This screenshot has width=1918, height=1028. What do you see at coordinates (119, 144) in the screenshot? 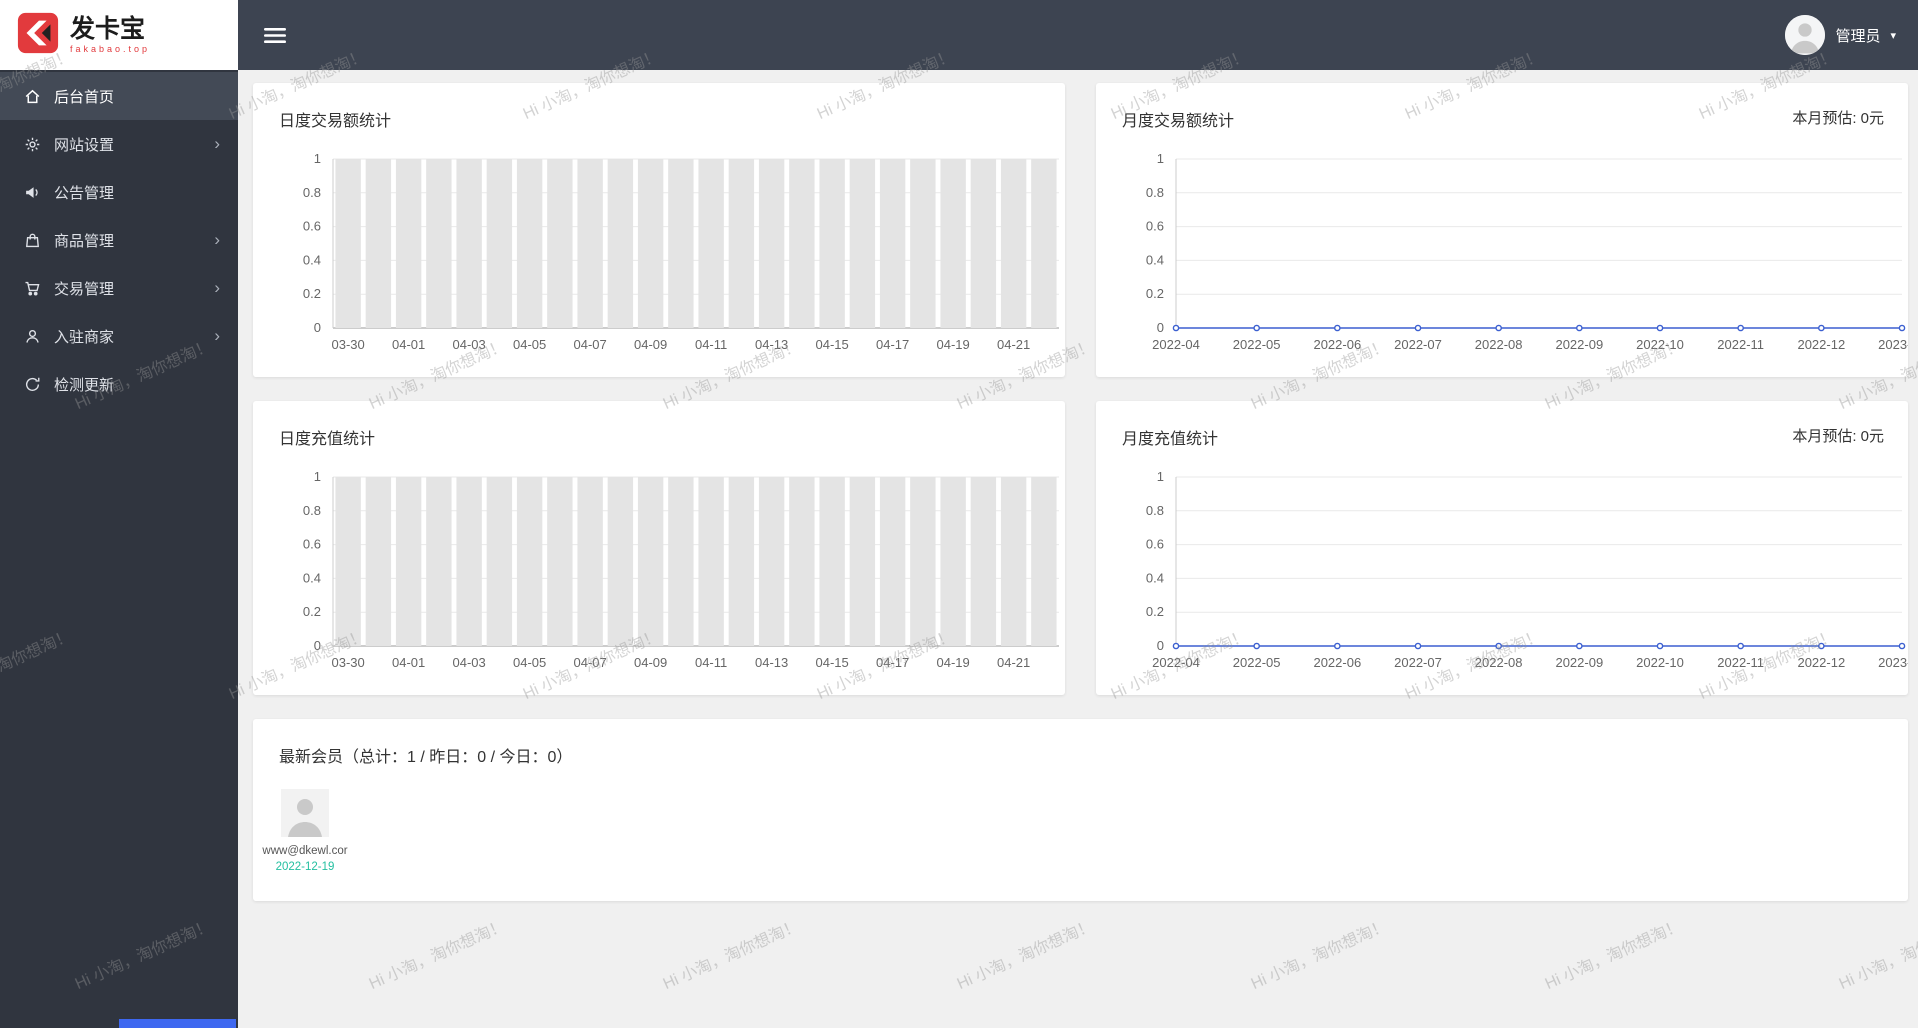
I see `sidebar-item-gear: 网站设置 ›` at bounding box center [119, 144].